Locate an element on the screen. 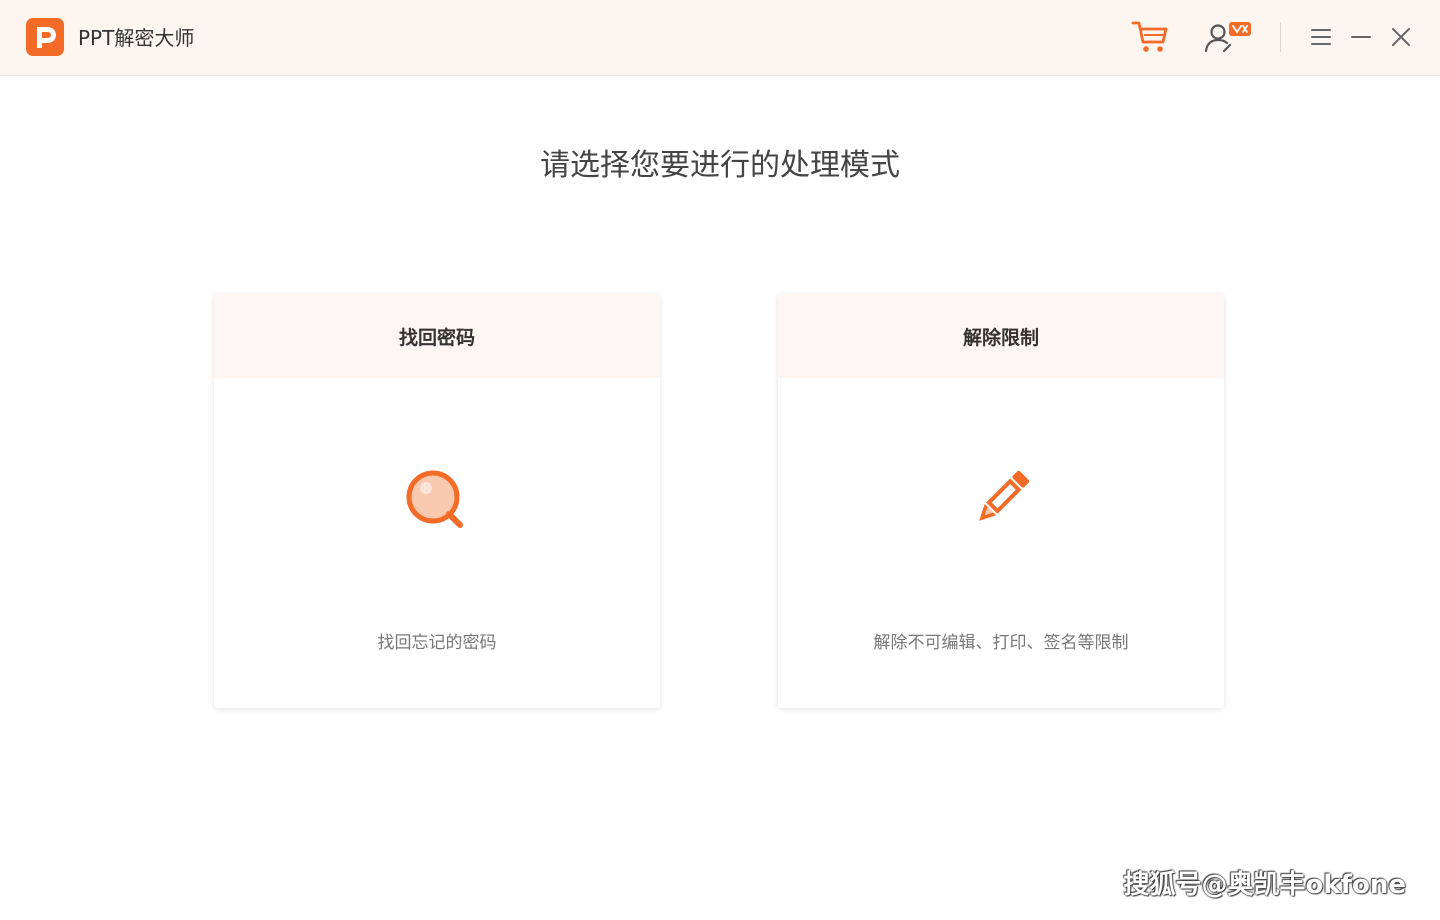 The image size is (1440, 920). app-title: PPT解密大师 is located at coordinates (136, 38).